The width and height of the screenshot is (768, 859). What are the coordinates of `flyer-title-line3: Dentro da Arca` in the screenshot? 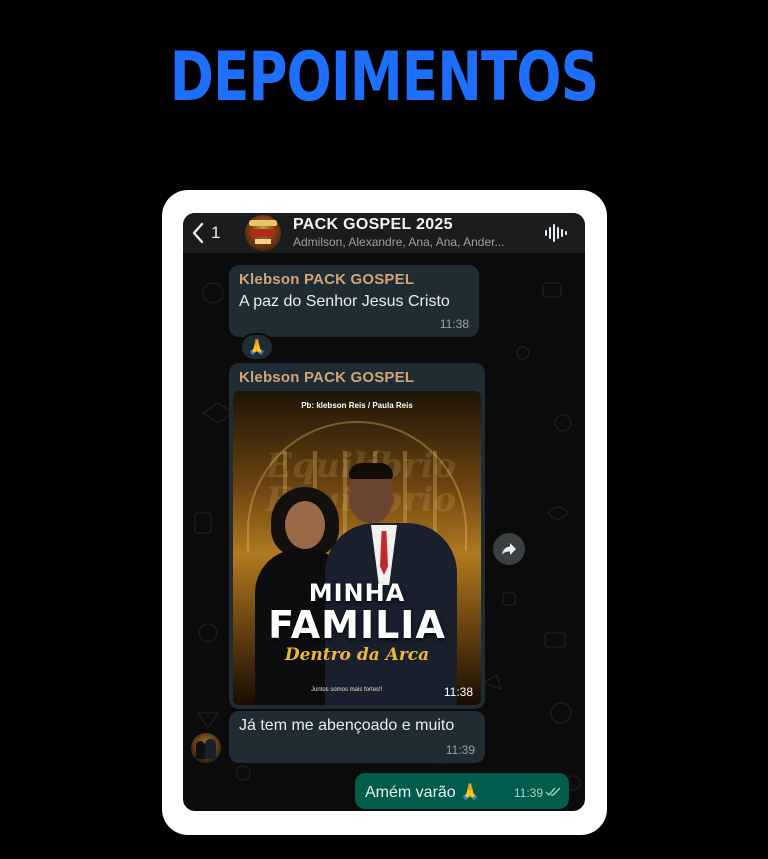 It's located at (357, 655).